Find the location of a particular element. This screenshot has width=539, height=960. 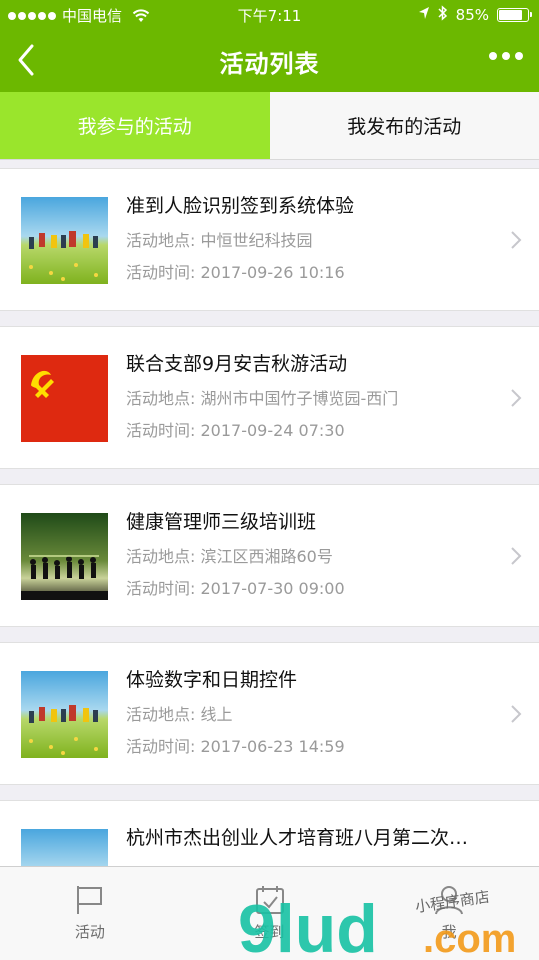

activity-time: 活动时间: 2017-07-30 09:00 is located at coordinates (235, 588).